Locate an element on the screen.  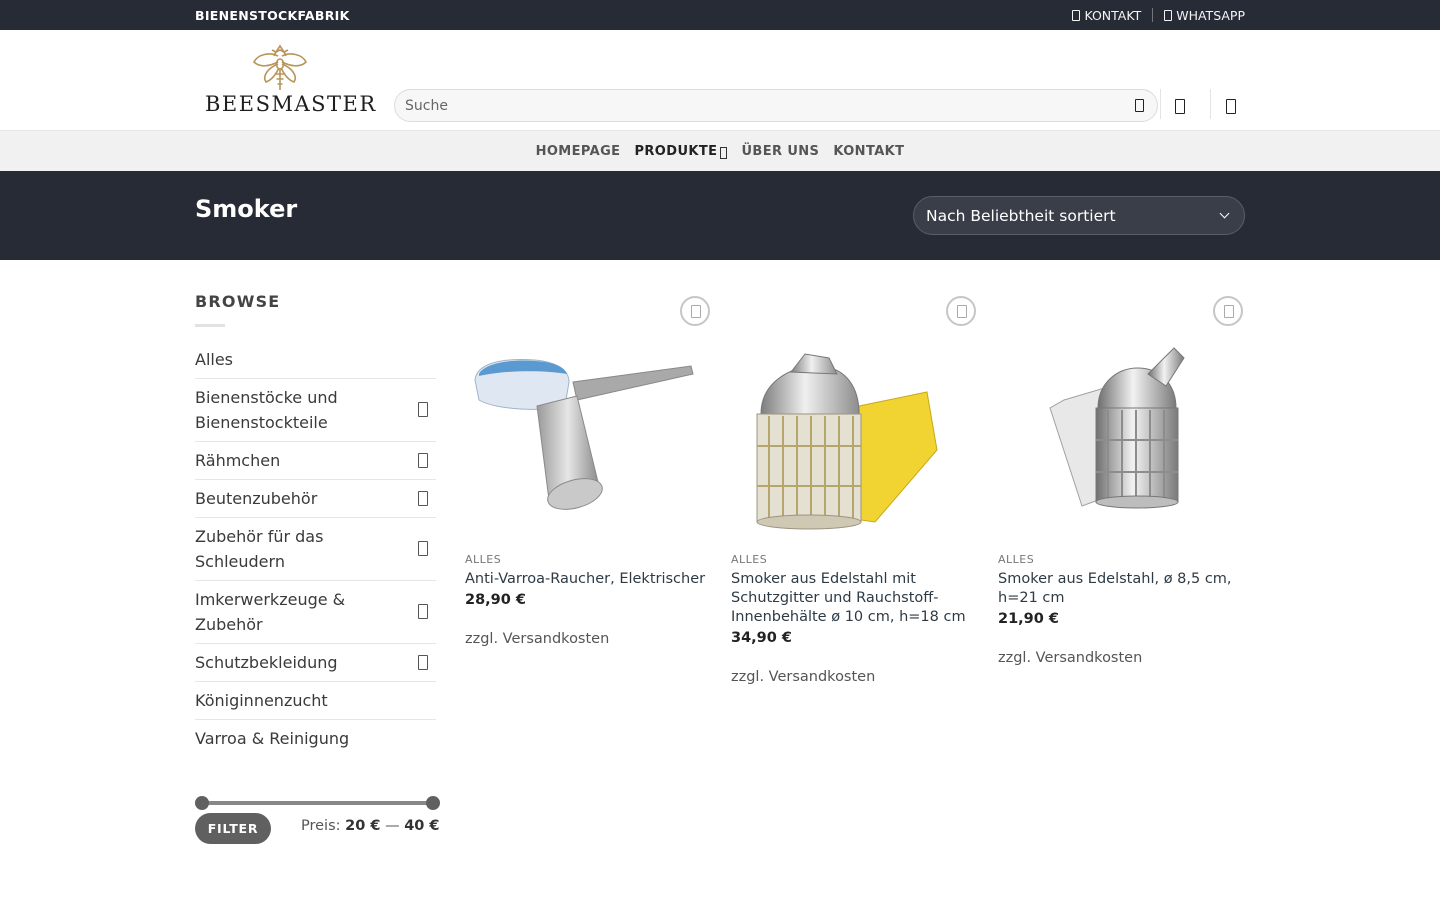
product-name-link: Smoker aus Edelstahl, ø 8,5 cm, h=21 cm is located at coordinates (1121, 589).